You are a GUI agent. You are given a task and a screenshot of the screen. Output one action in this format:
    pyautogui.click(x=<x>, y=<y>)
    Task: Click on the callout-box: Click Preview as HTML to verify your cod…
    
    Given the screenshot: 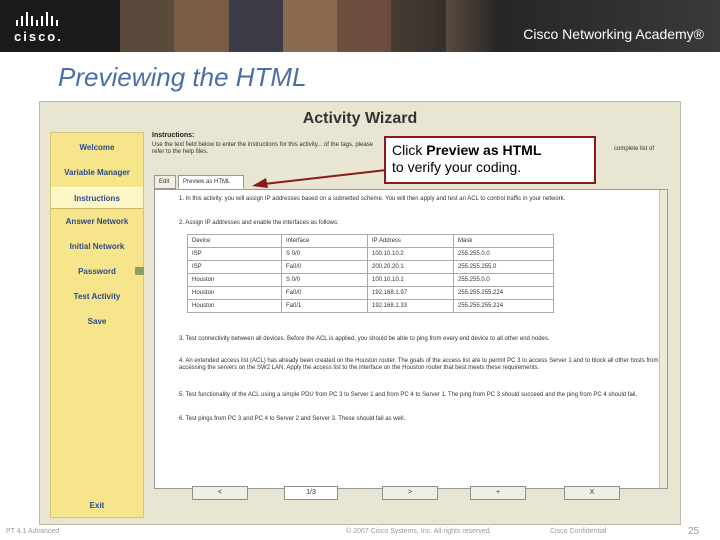 What is the action you would take?
    pyautogui.click(x=490, y=160)
    